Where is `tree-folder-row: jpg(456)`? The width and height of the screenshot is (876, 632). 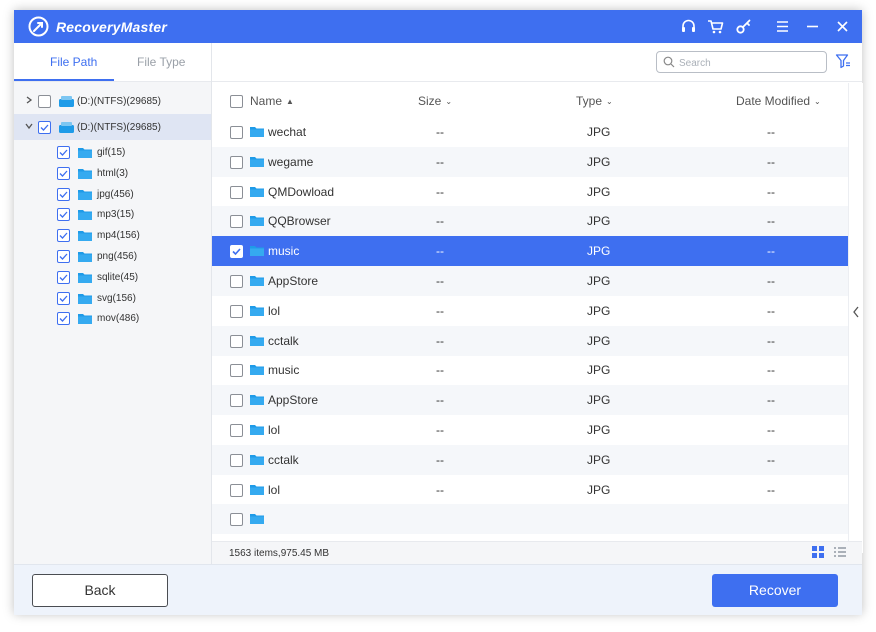 tree-folder-row: jpg(456) is located at coordinates (112, 194).